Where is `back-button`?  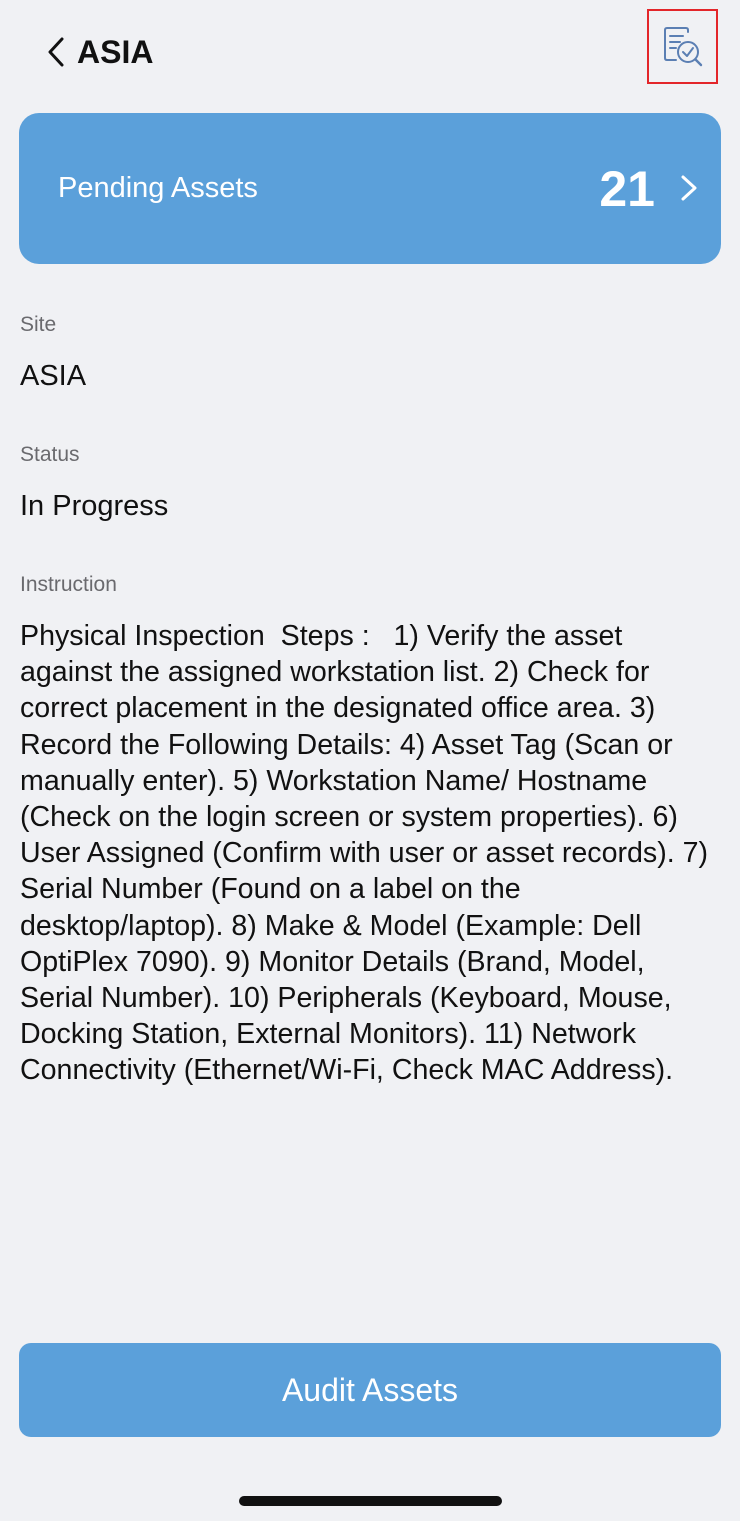
back-button is located at coordinates (56, 52).